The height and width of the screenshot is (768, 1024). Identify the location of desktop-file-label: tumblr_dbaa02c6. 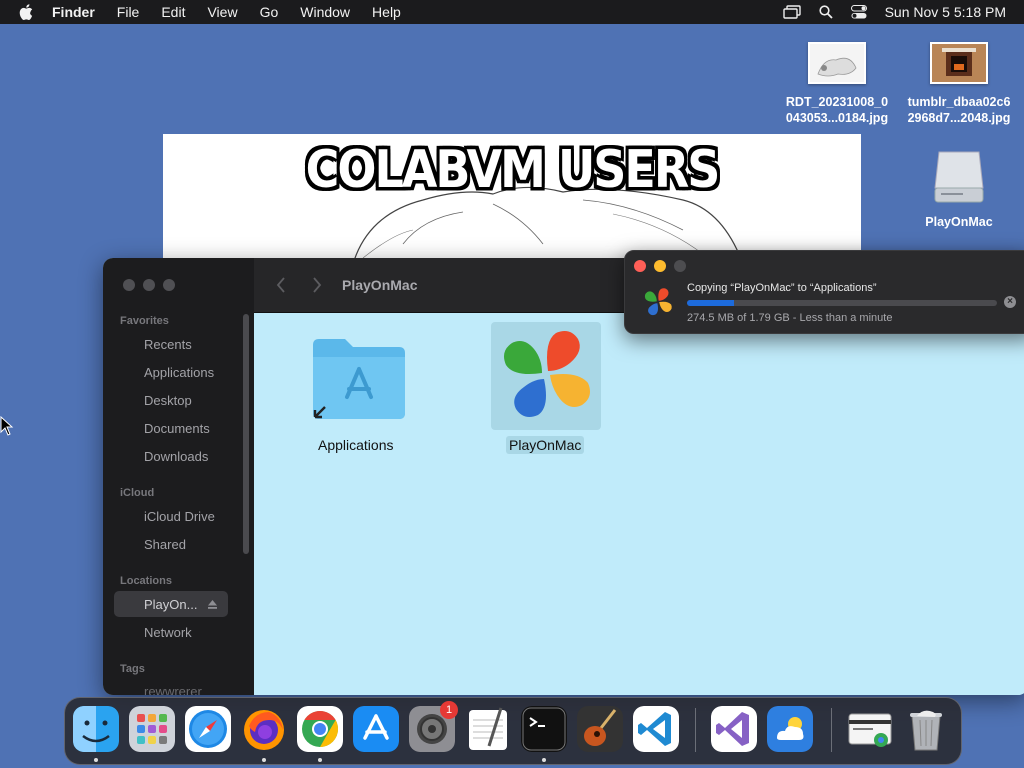
(959, 102).